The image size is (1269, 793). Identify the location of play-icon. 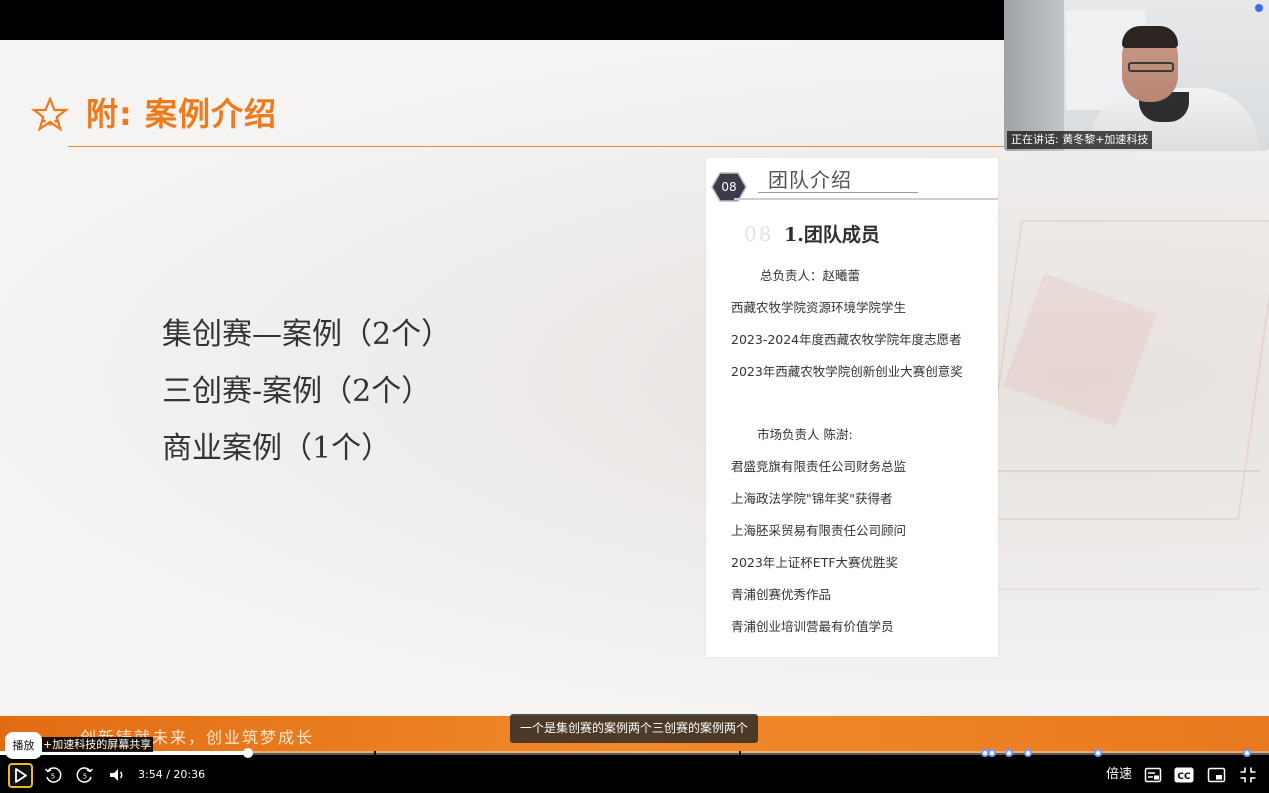
(21, 775).